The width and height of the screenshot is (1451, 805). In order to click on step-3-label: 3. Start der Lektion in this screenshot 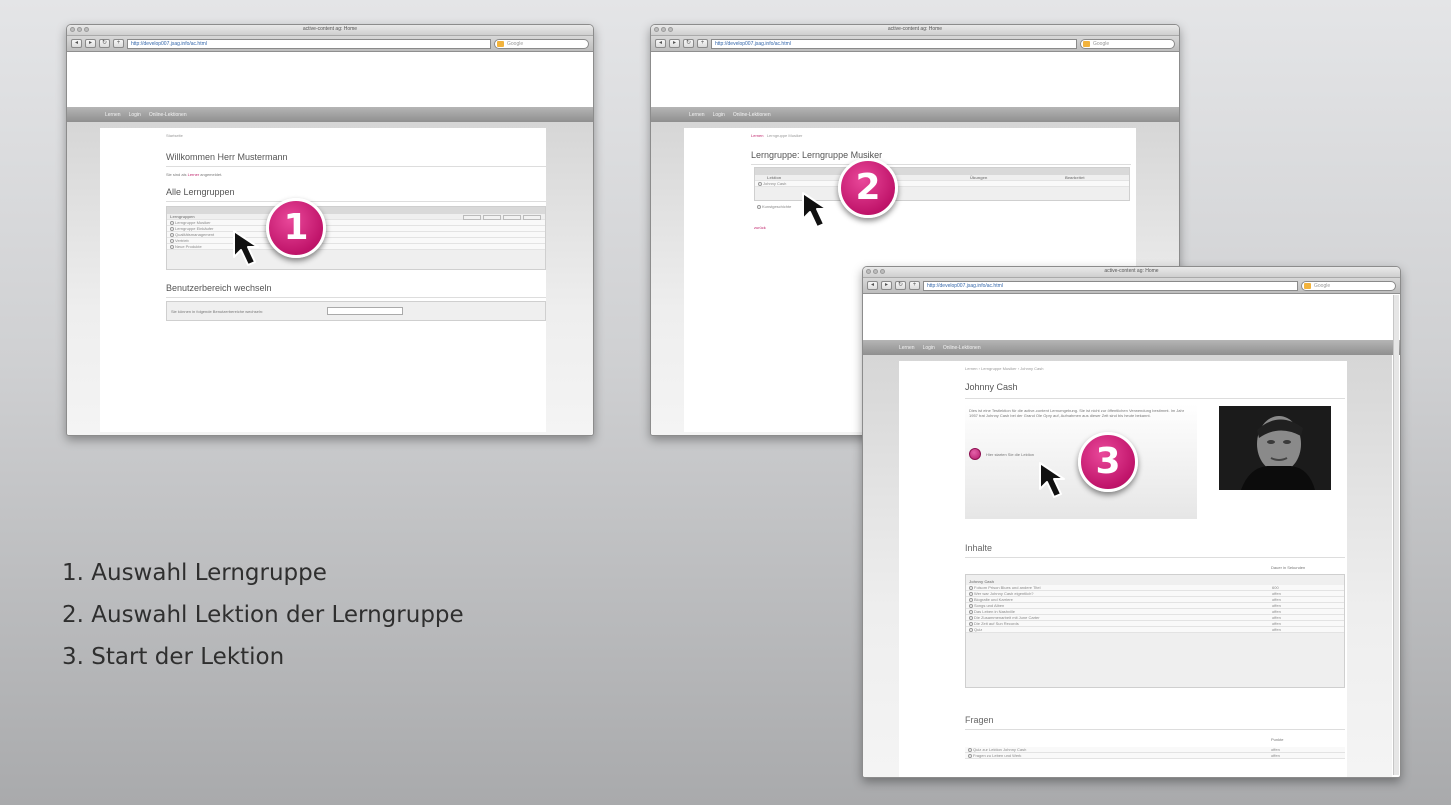, I will do `click(173, 657)`.